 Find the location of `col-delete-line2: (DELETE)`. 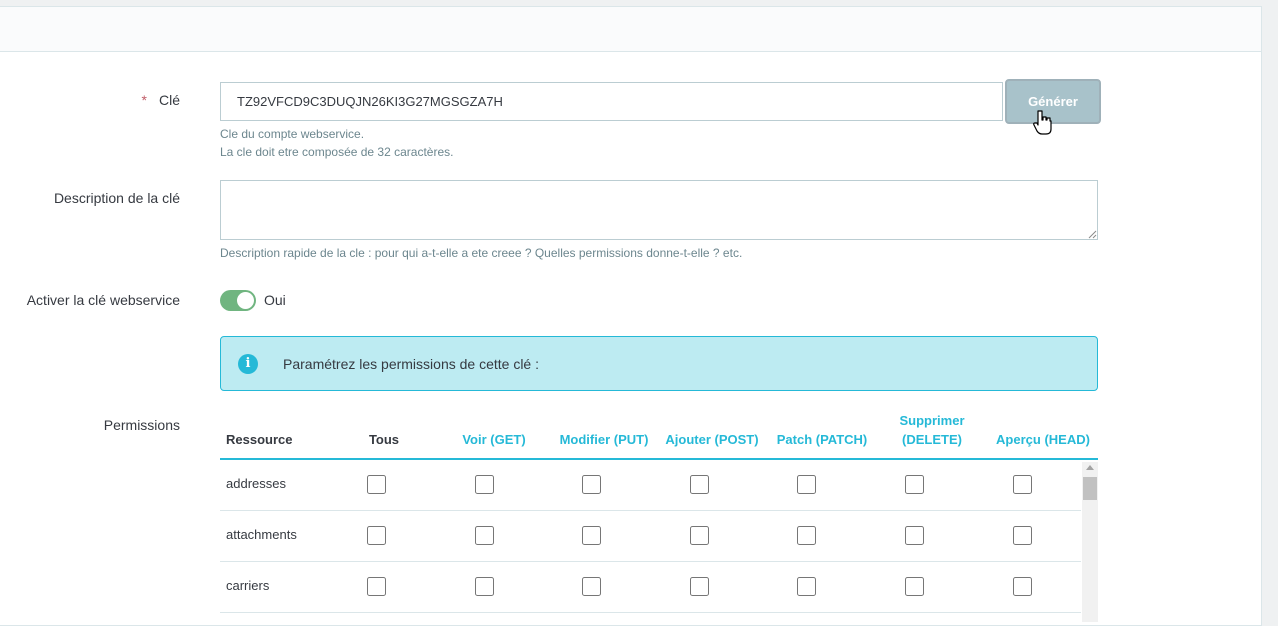

col-delete-line2: (DELETE) is located at coordinates (932, 439).